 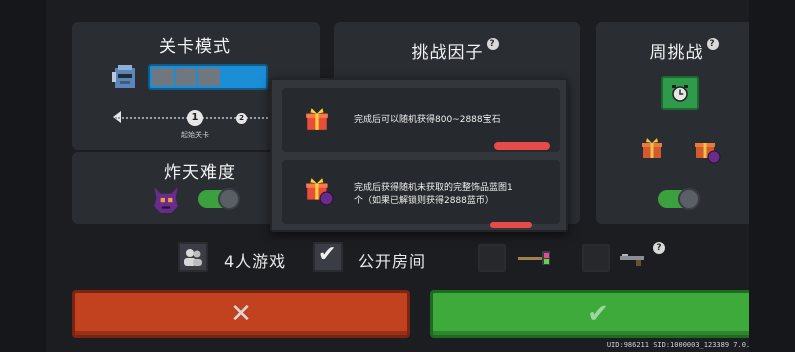 What do you see at coordinates (659, 248) in the screenshot?
I see `weapon-help-icon: ?` at bounding box center [659, 248].